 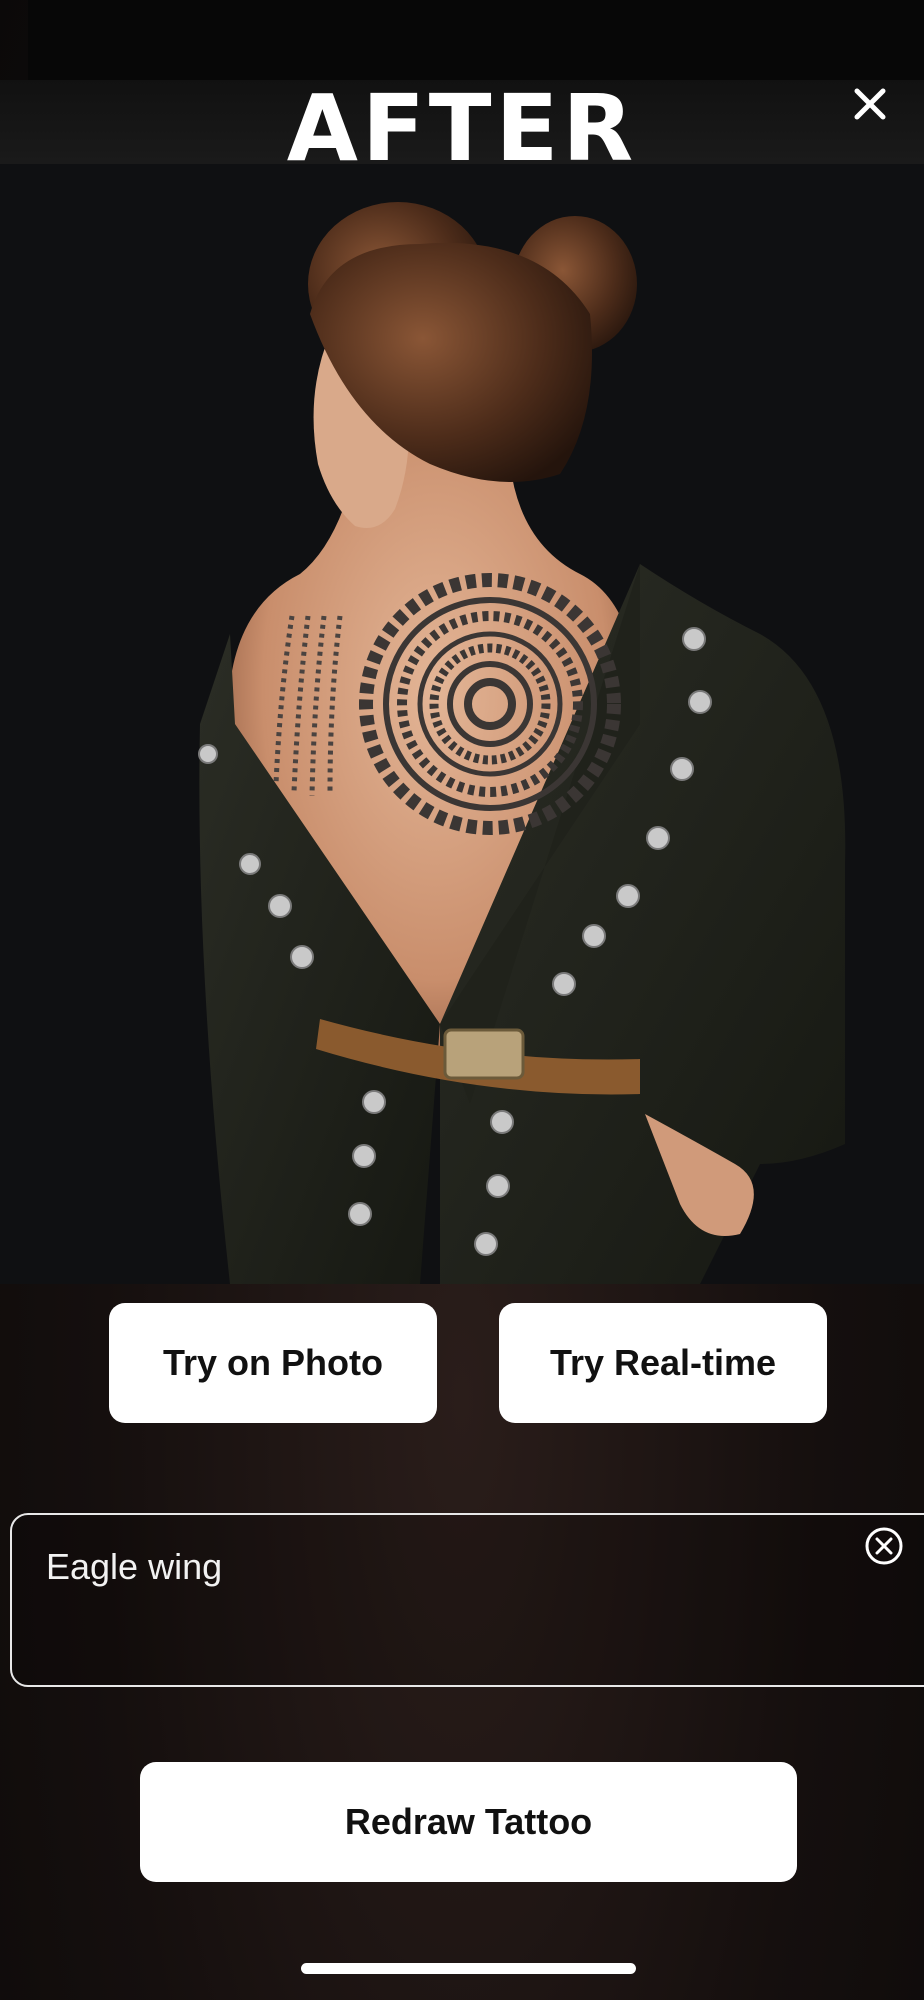 I want to click on clear-prompt-button, so click(x=884, y=1546).